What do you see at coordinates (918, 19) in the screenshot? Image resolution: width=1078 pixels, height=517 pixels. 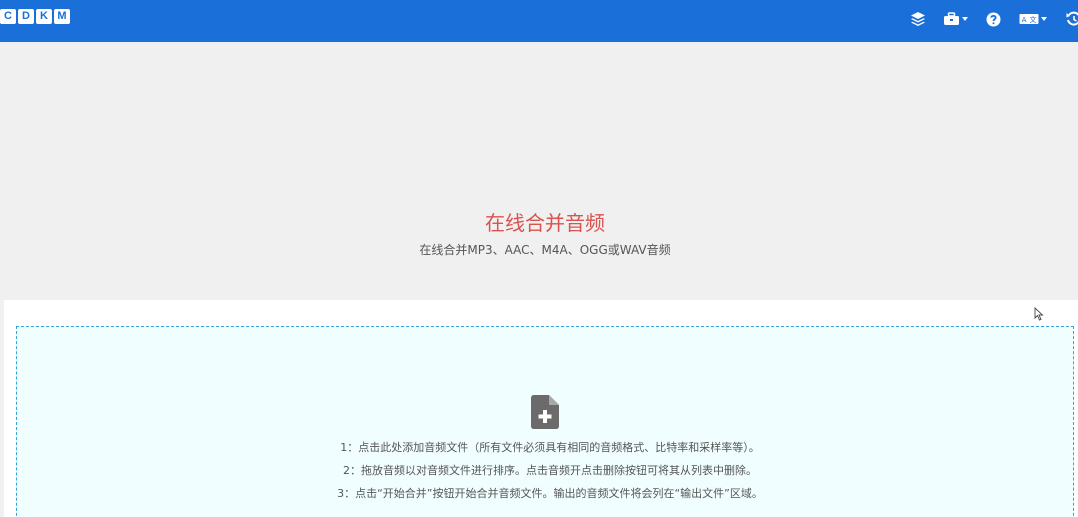 I see `layers-icon` at bounding box center [918, 19].